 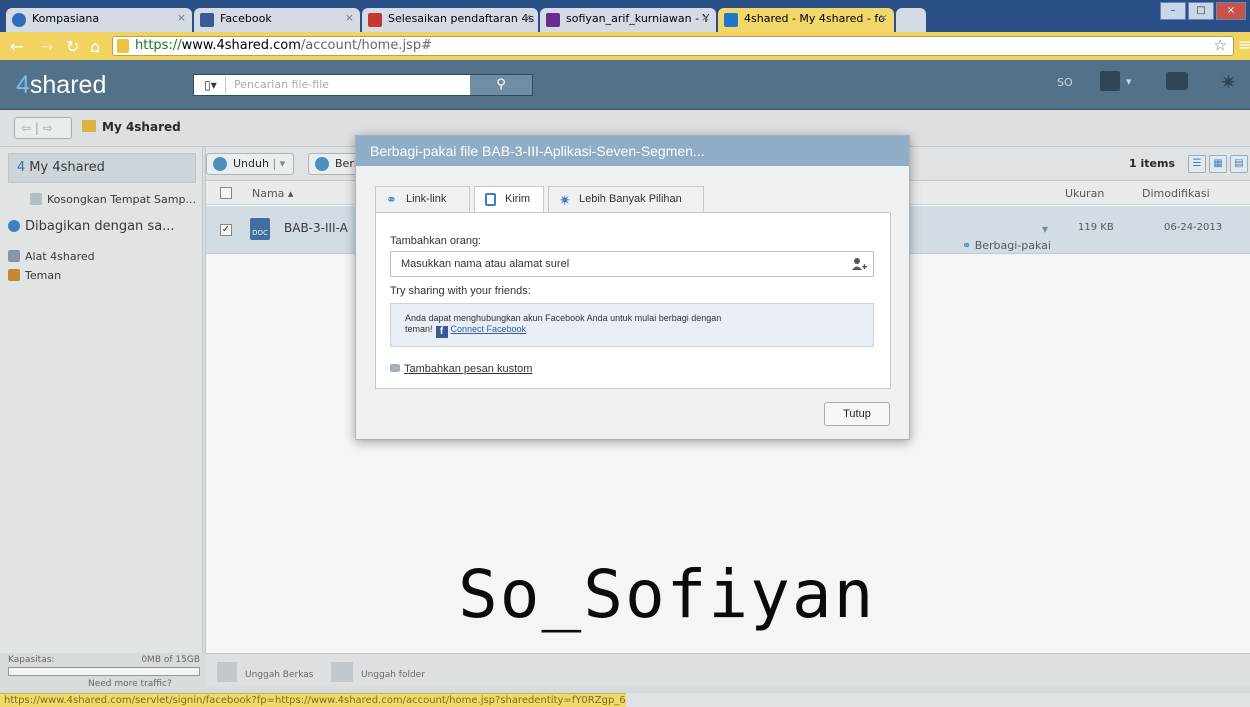 What do you see at coordinates (1244, 44) in the screenshot?
I see `menu-icon: ≡` at bounding box center [1244, 44].